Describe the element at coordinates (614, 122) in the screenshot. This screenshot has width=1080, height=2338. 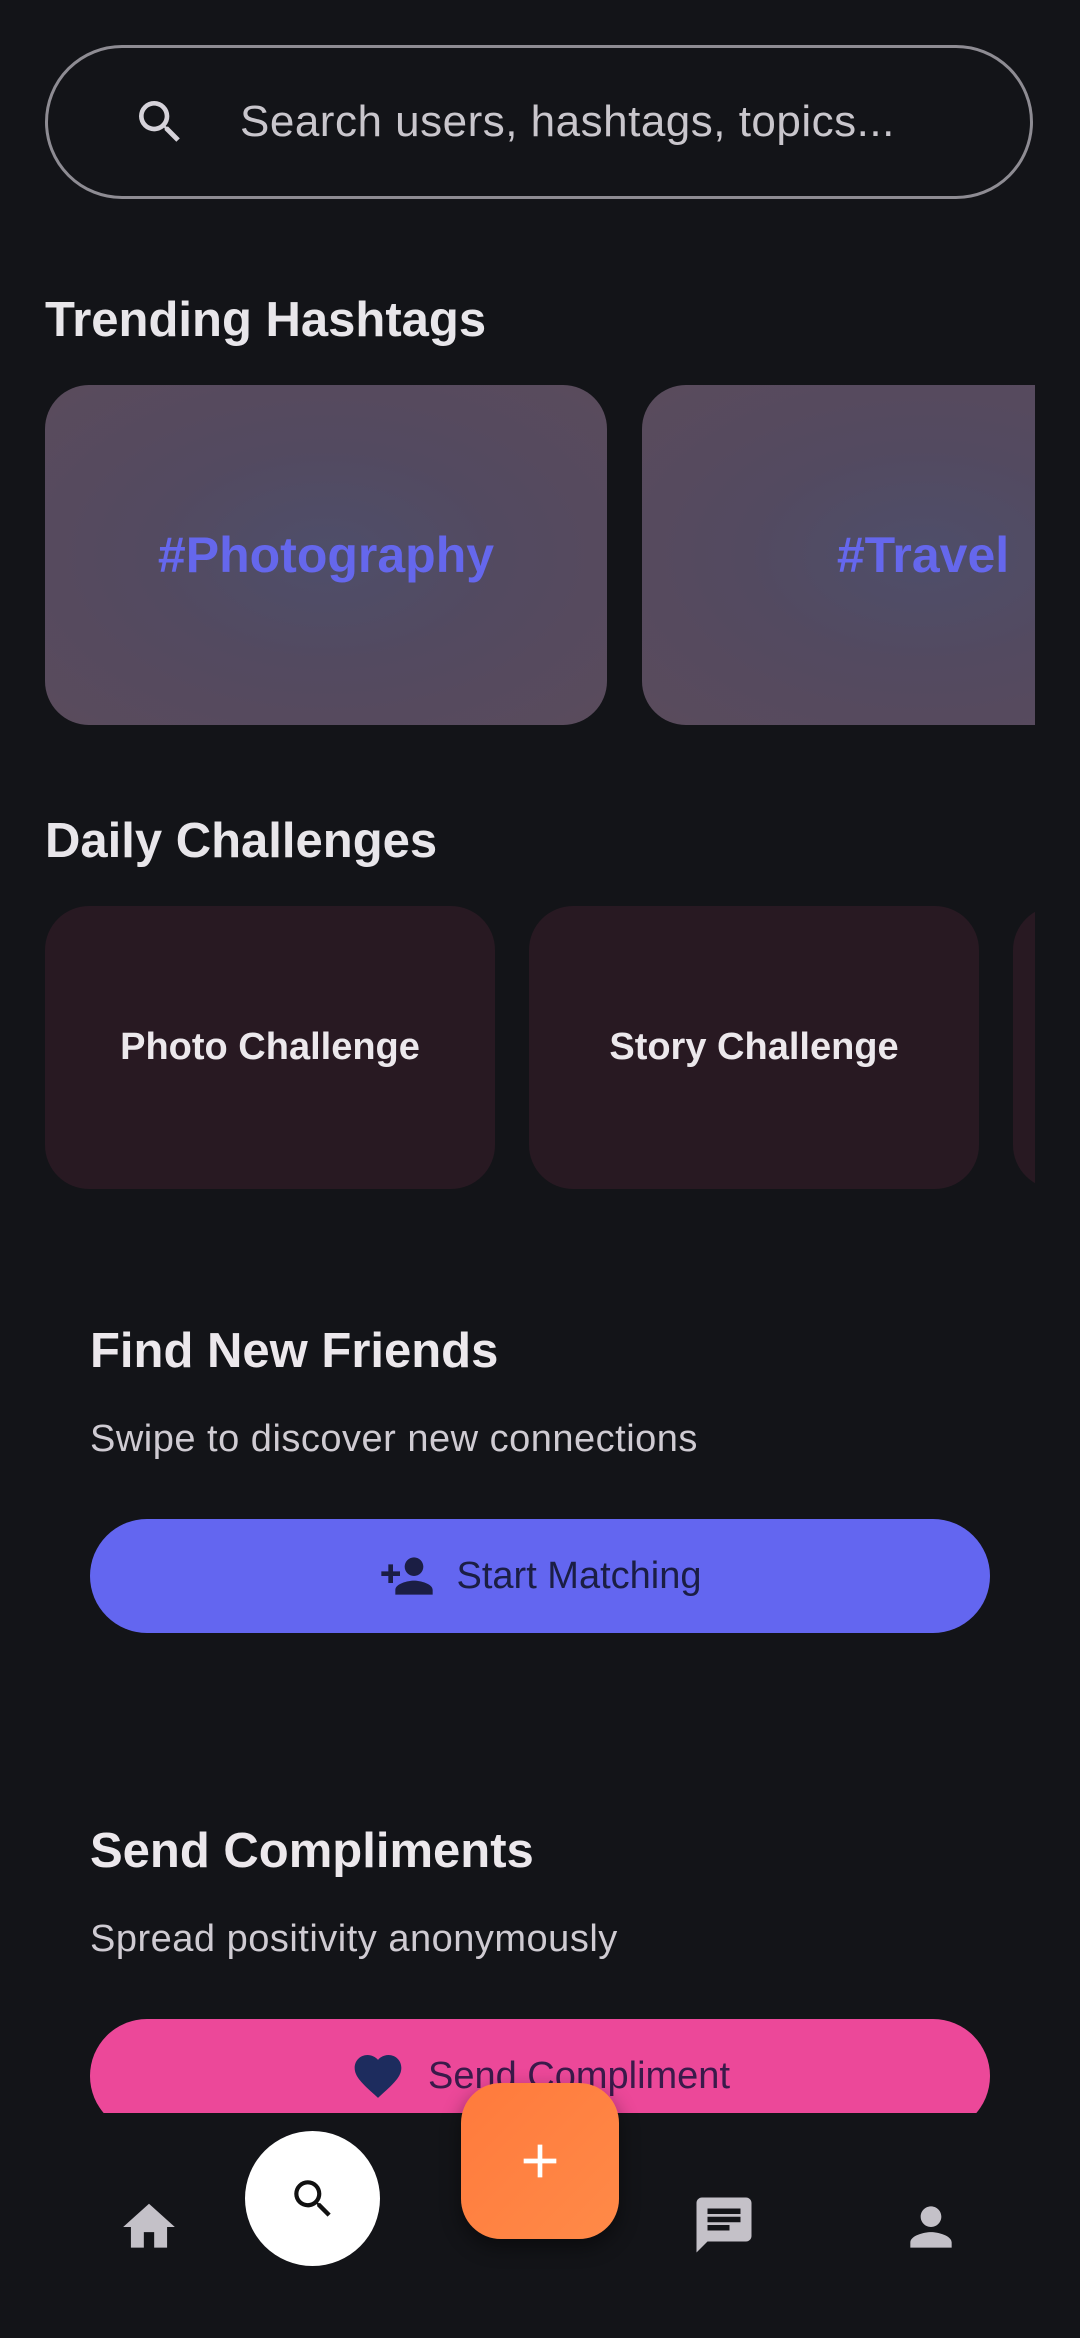
I see `search-input` at that location.